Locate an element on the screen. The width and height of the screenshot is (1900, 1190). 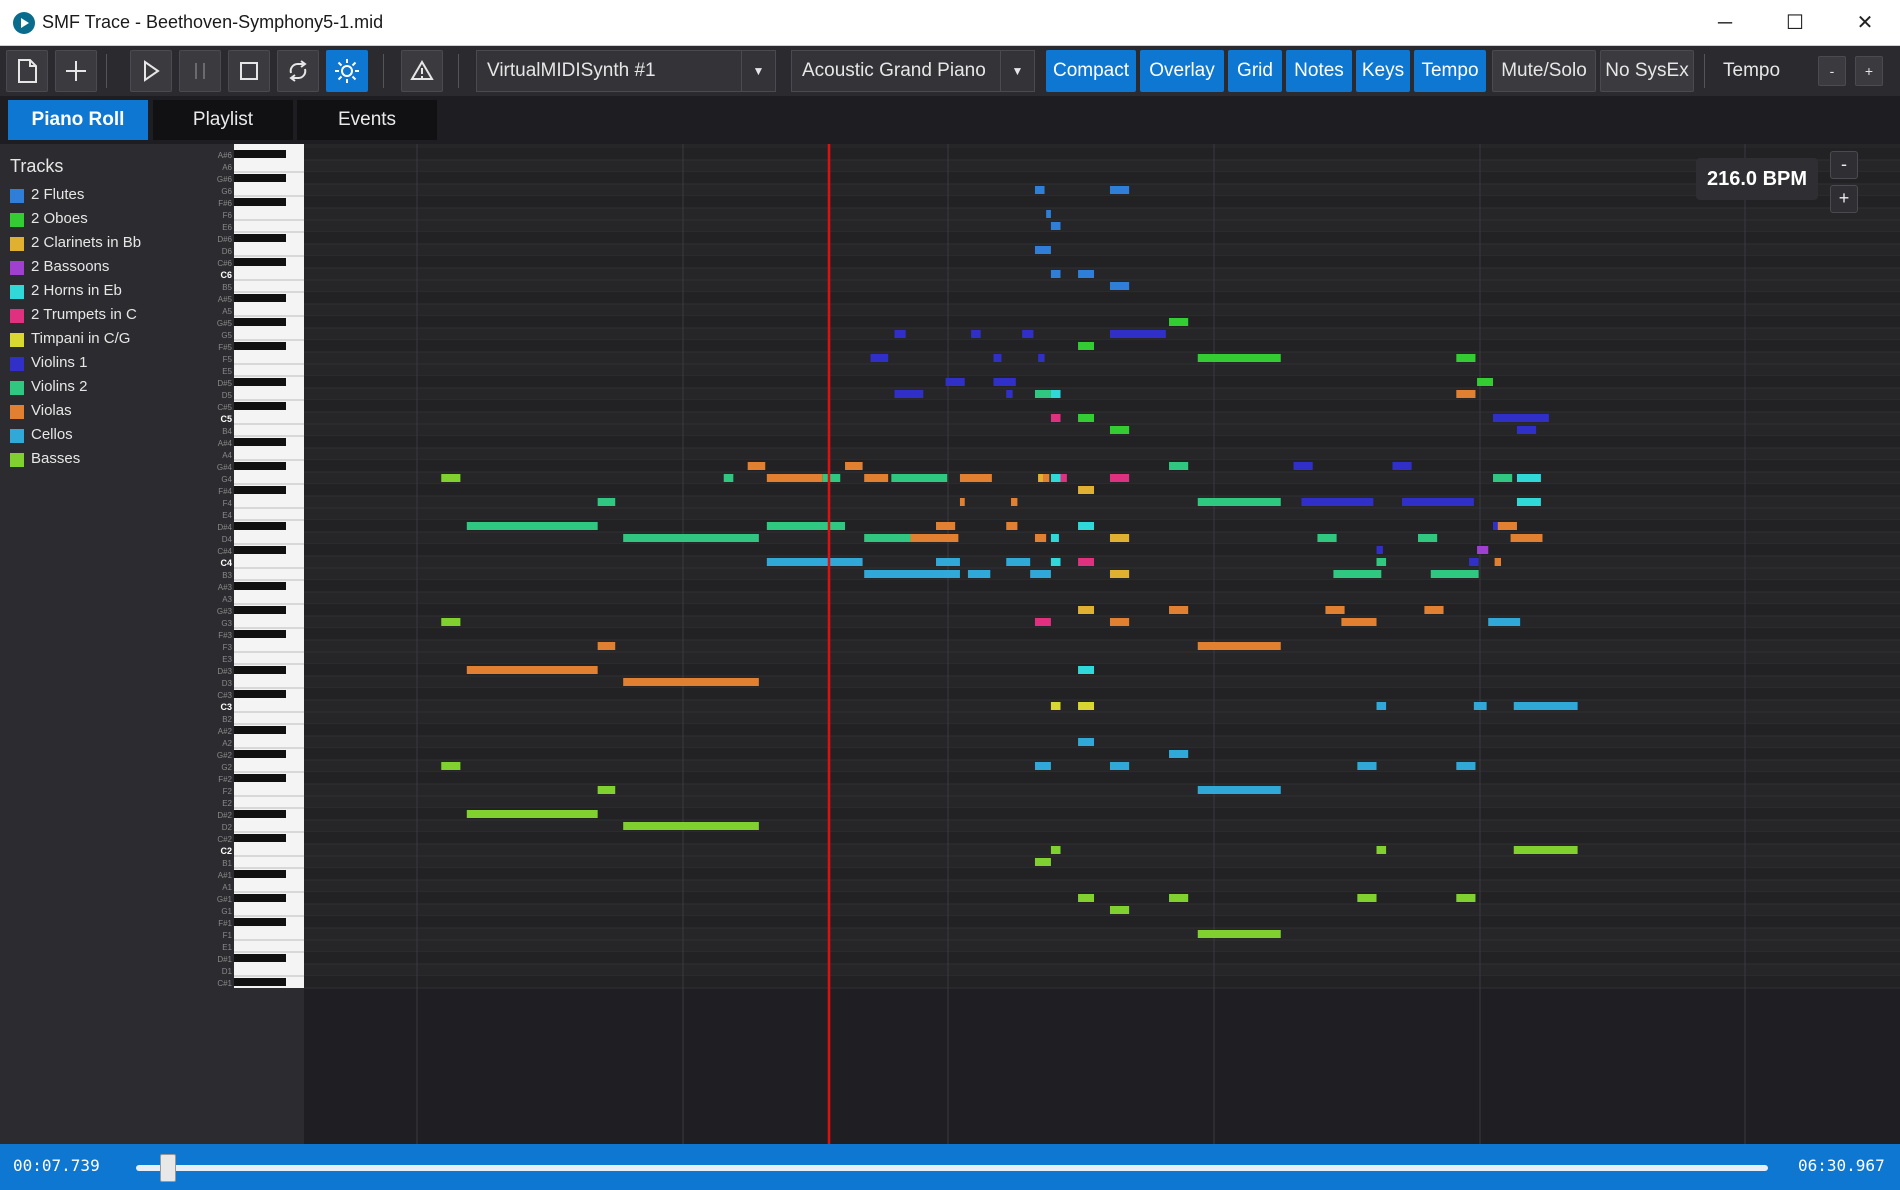
open-file-button is located at coordinates (27, 71).